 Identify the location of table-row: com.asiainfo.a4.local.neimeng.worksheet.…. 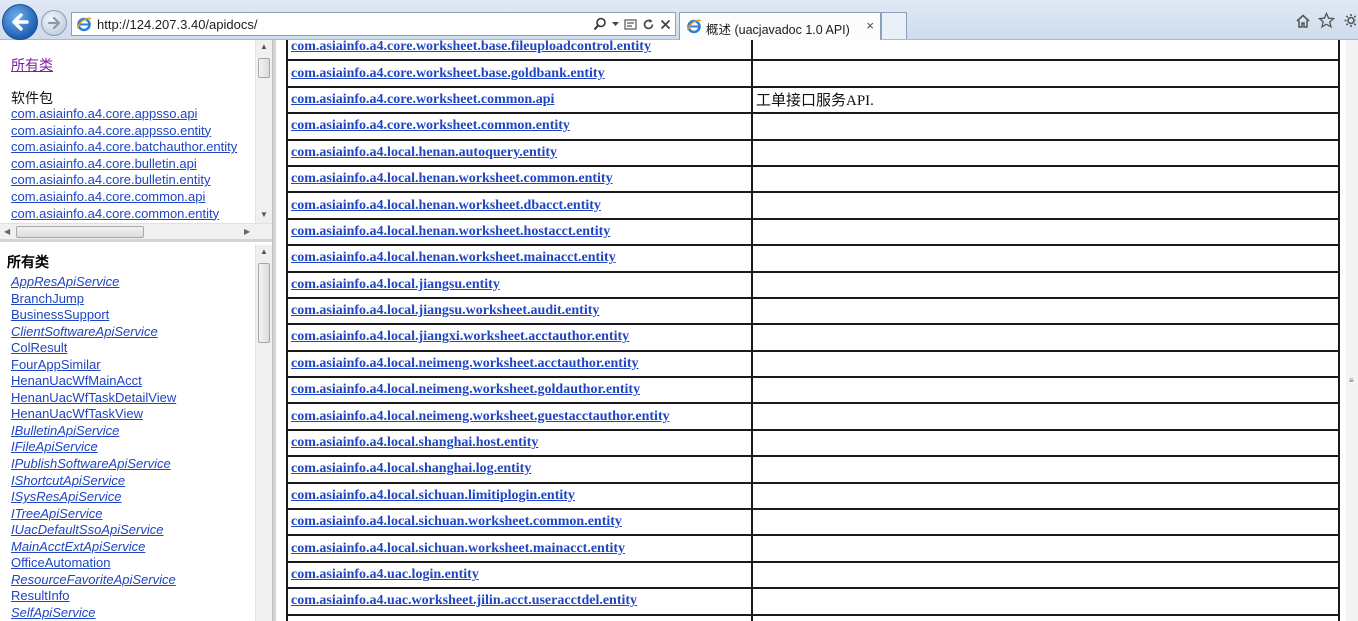
(813, 364).